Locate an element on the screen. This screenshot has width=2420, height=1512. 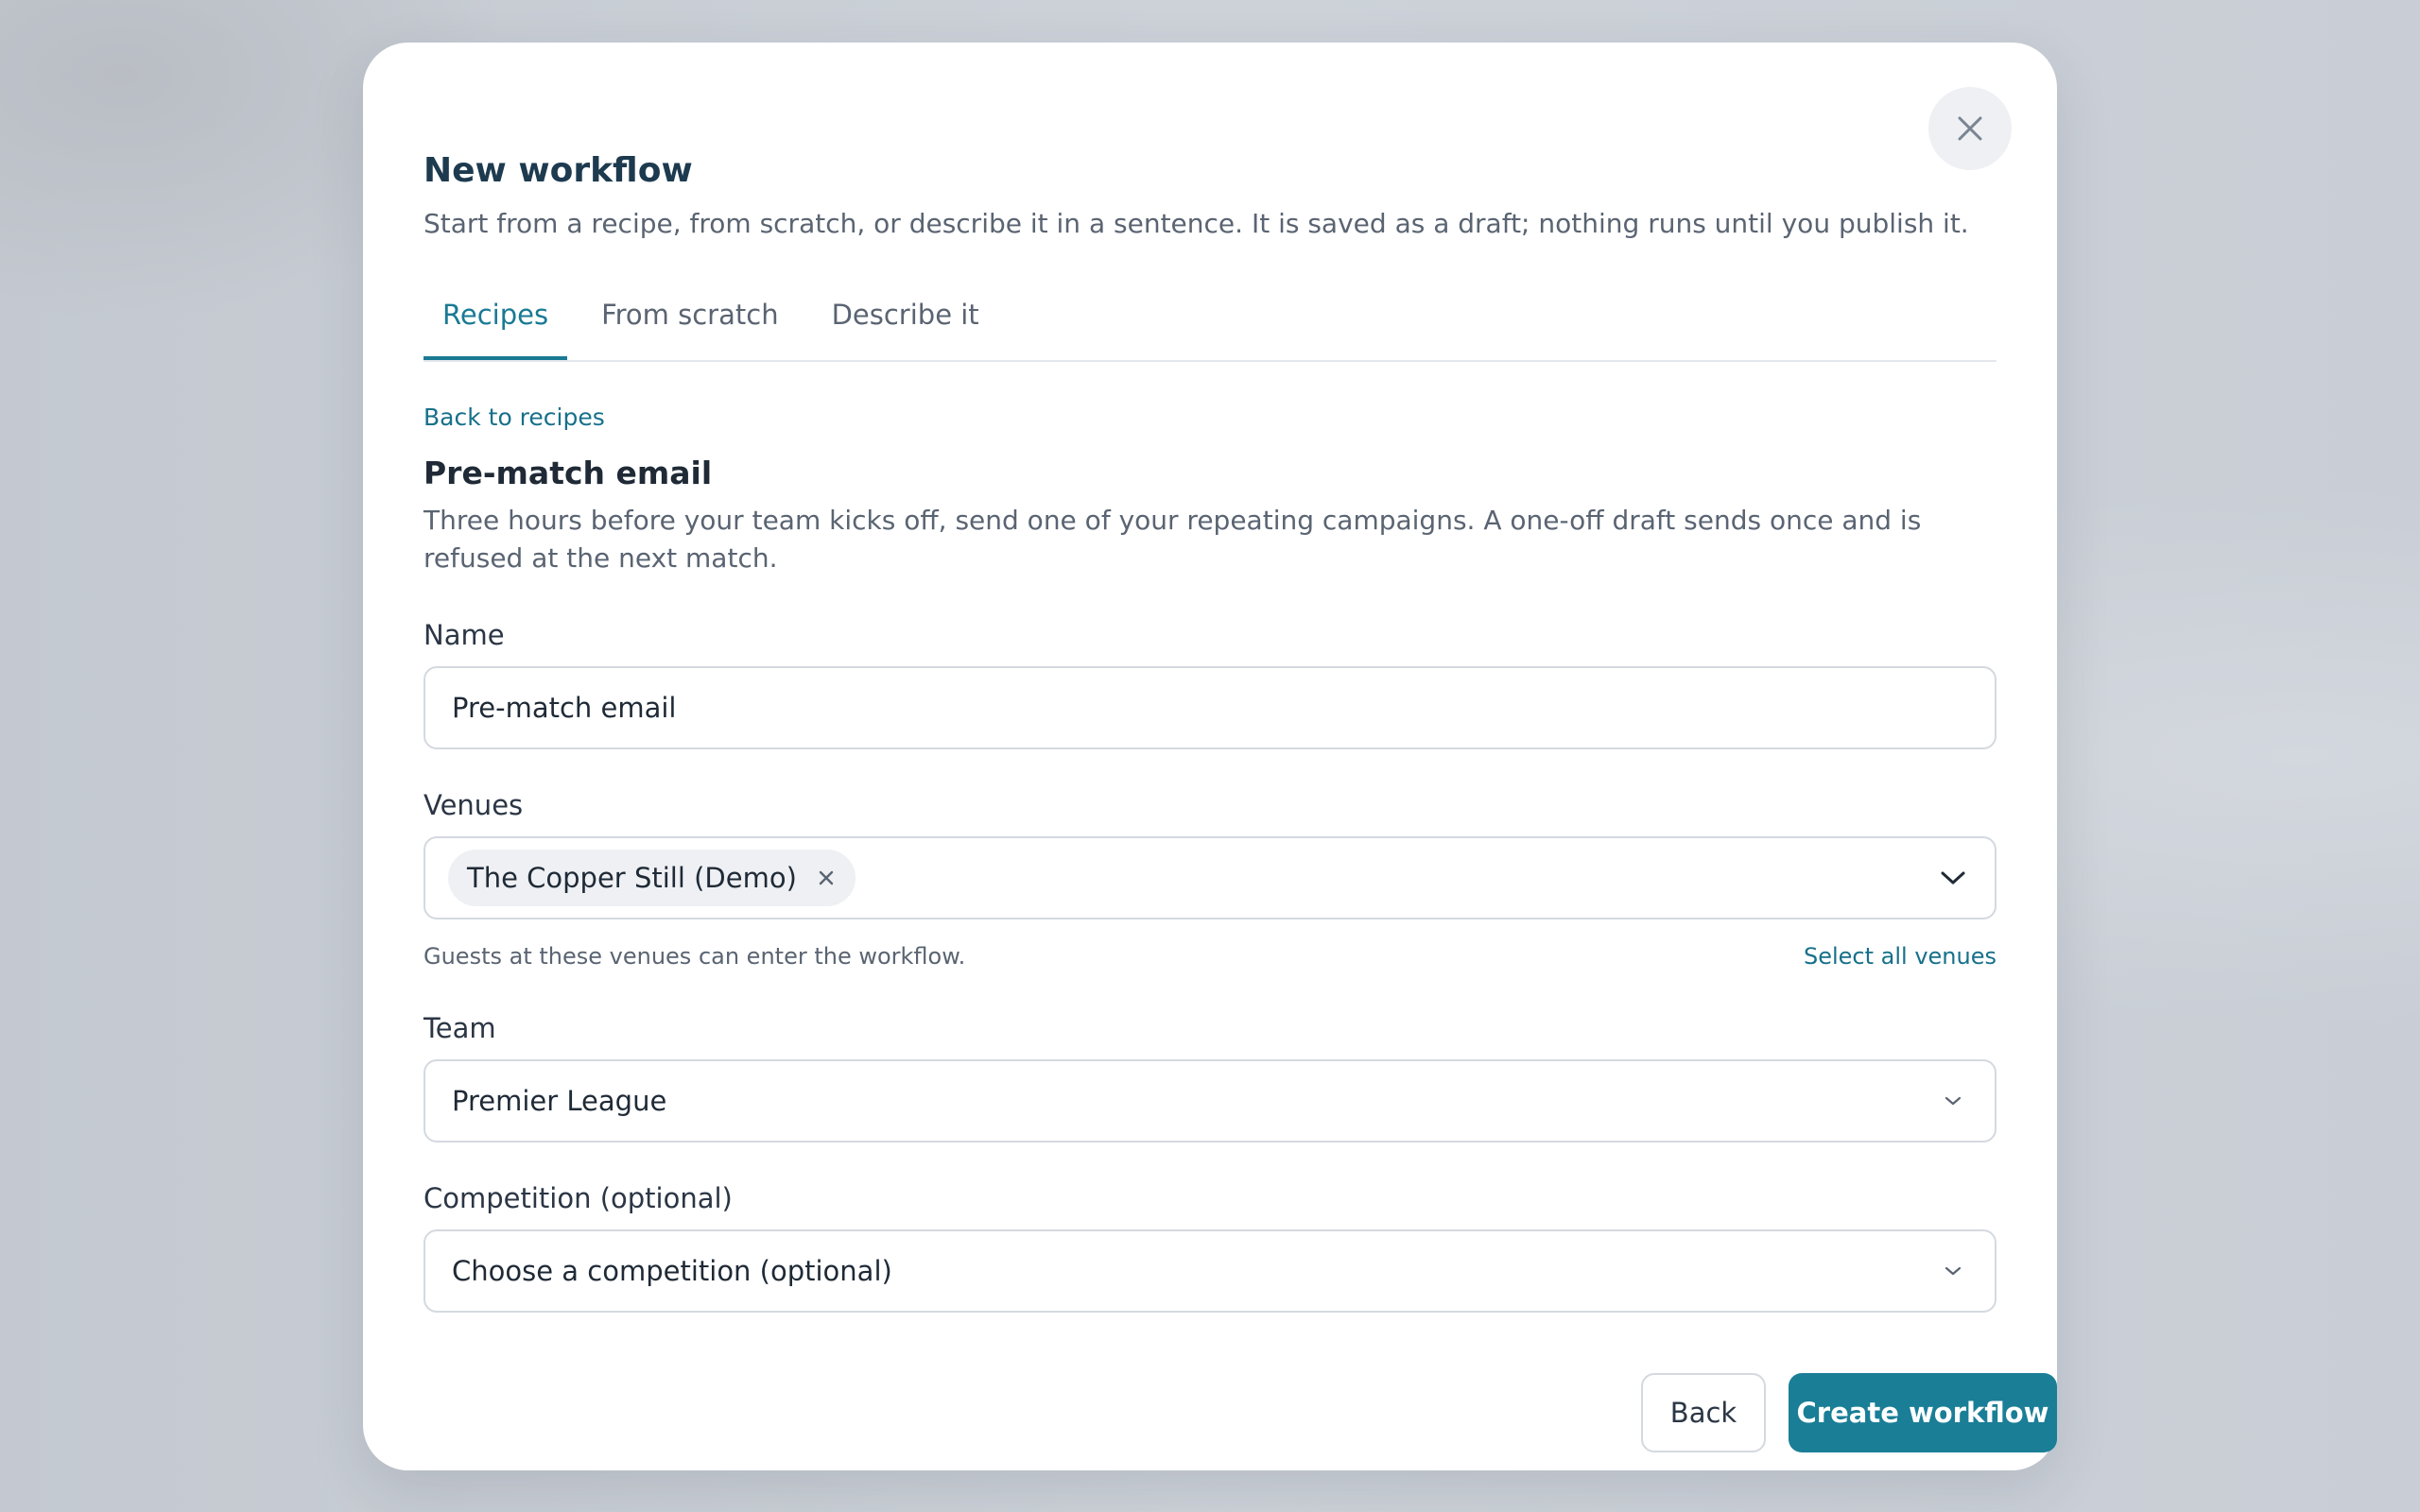
dialog-title: New workflow is located at coordinates (558, 170).